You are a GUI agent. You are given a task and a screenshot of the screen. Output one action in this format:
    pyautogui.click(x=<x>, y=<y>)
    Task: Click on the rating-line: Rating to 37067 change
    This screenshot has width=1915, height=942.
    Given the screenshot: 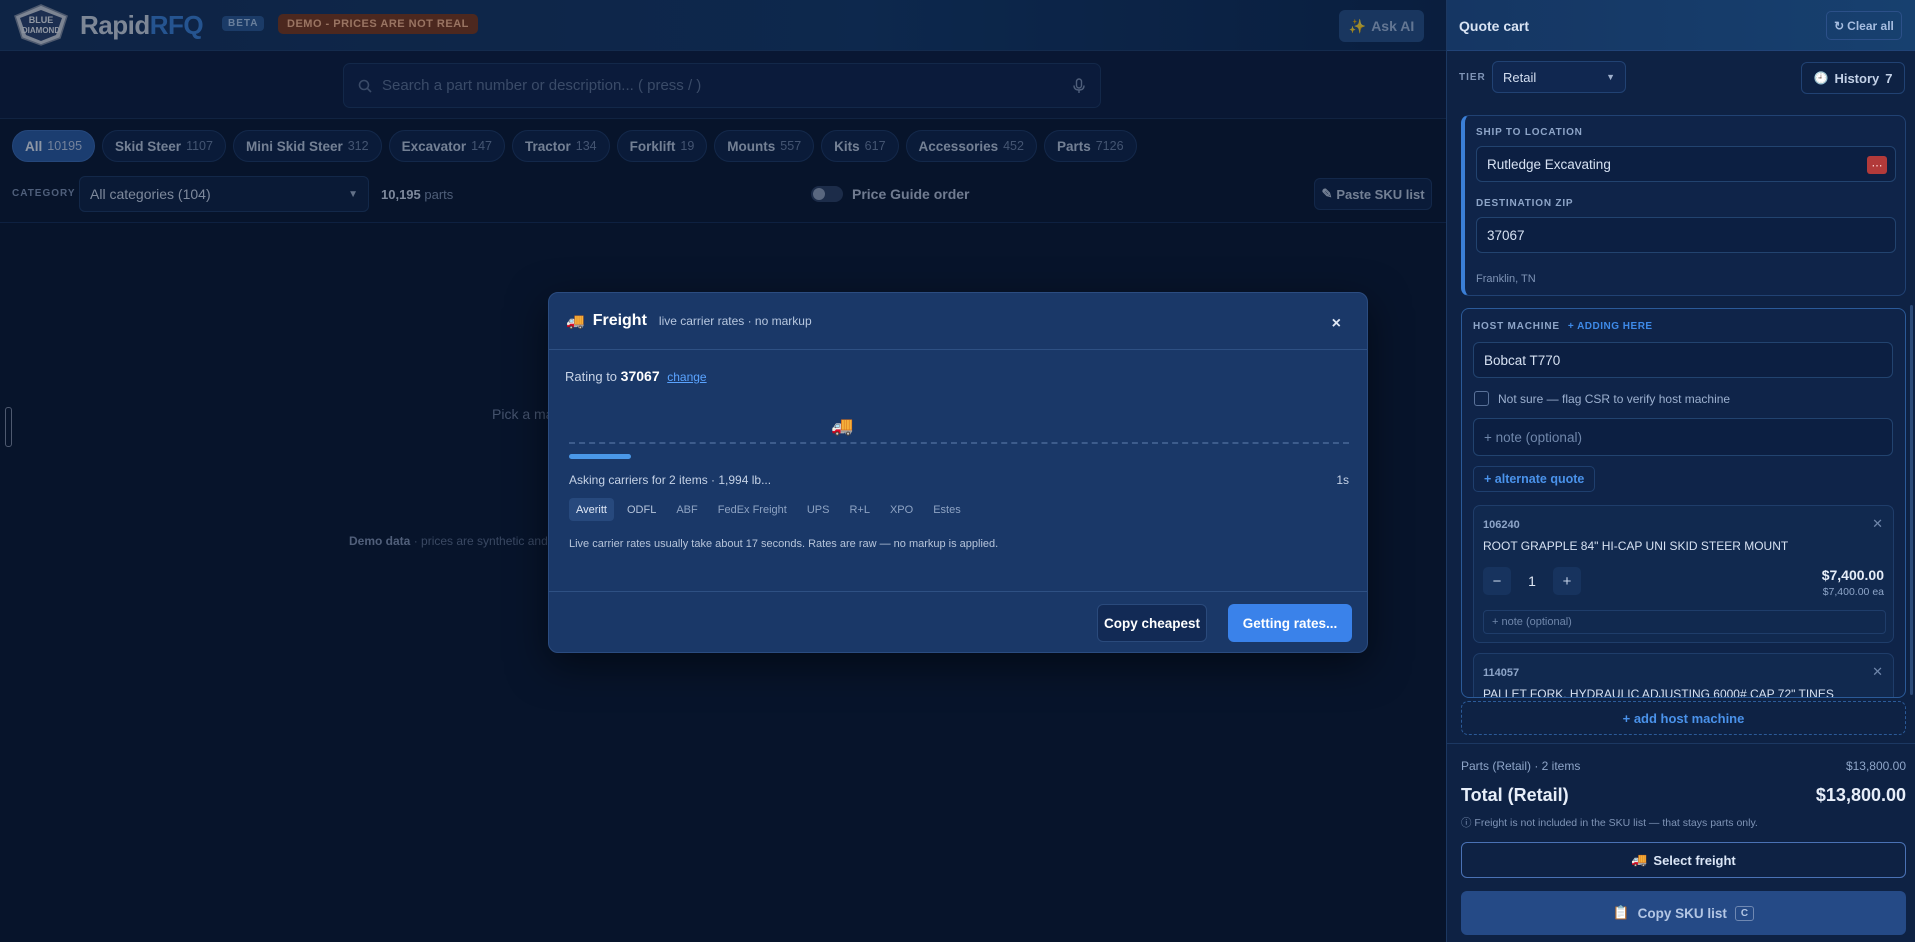 What is the action you would take?
    pyautogui.click(x=636, y=376)
    